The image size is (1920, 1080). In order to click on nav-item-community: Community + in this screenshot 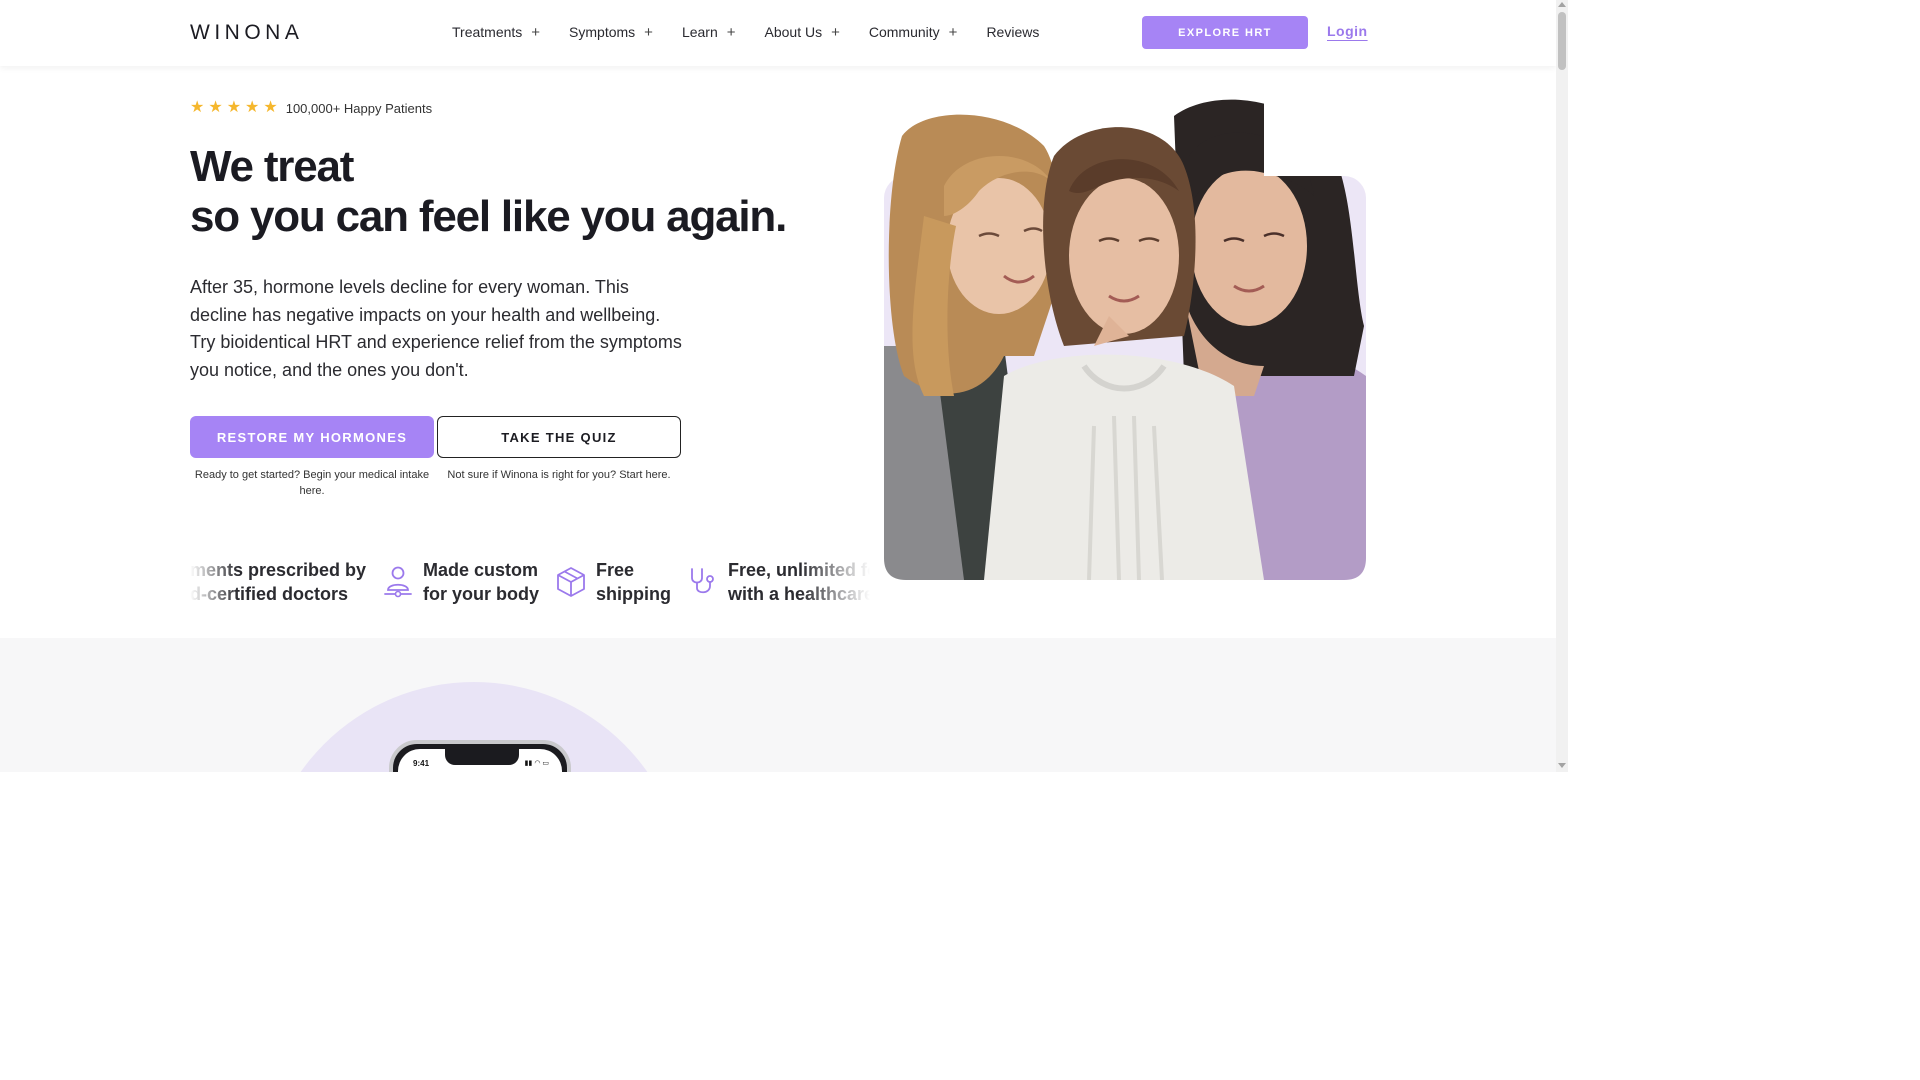, I will do `click(913, 32)`.